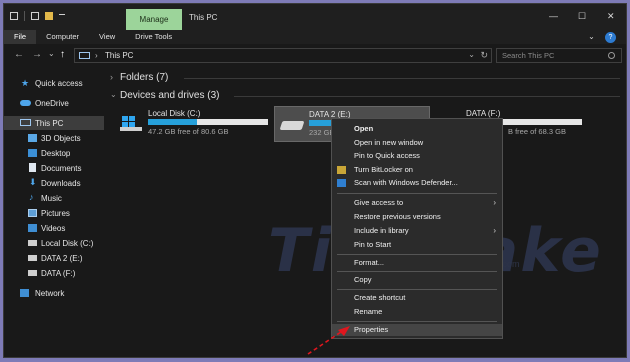 This screenshot has height=362, width=630. What do you see at coordinates (62, 16) in the screenshot?
I see `dropdown-icon` at bounding box center [62, 16].